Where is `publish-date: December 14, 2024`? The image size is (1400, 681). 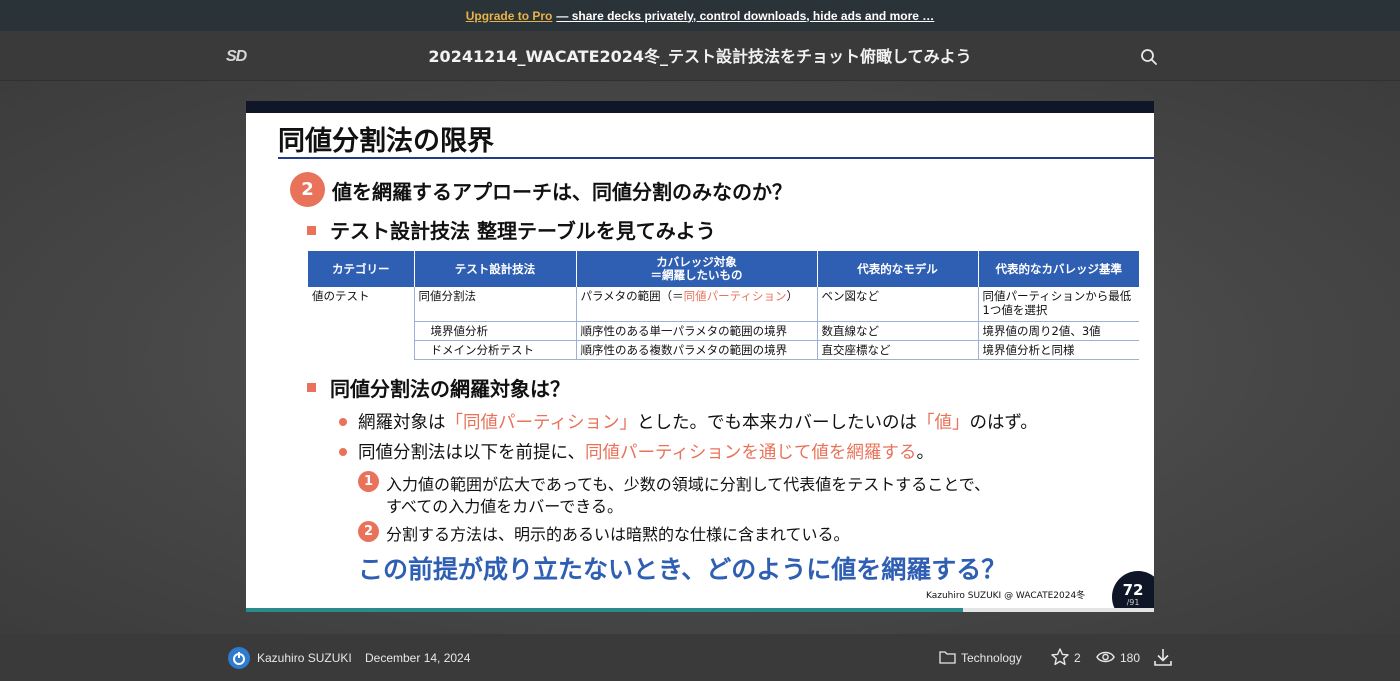
publish-date: December 14, 2024 is located at coordinates (418, 658).